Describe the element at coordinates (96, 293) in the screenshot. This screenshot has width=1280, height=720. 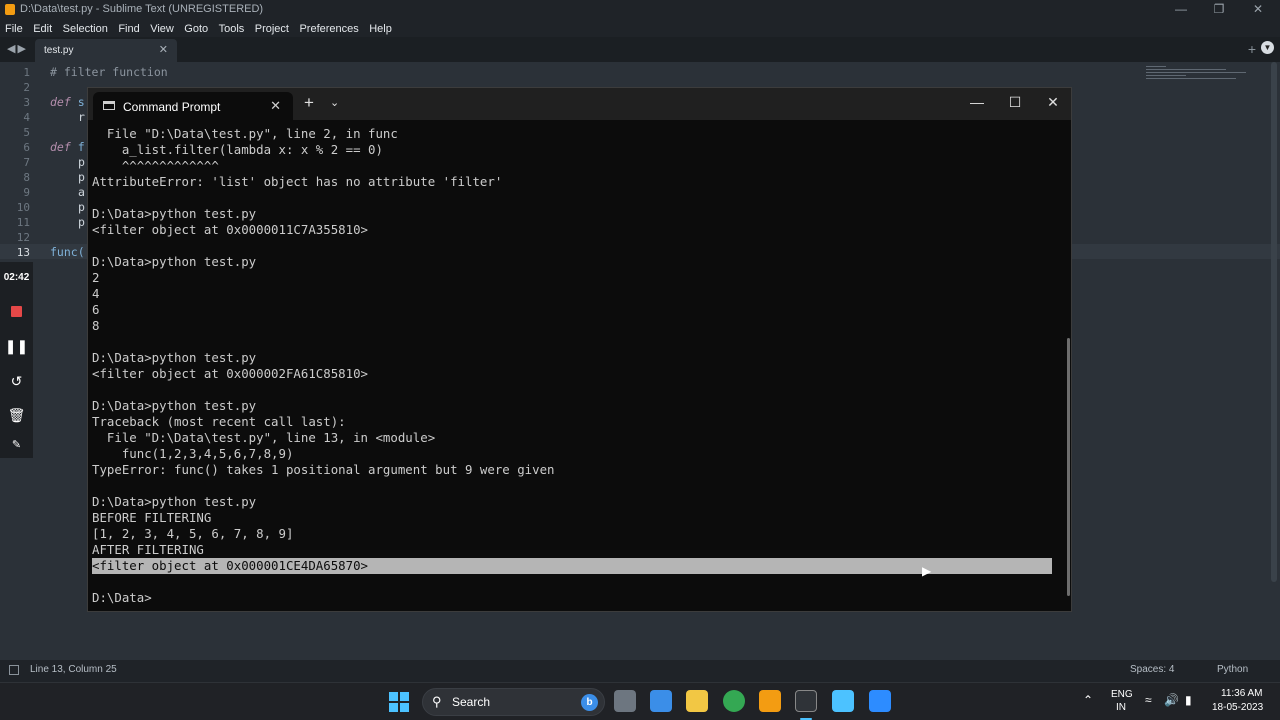
I see `terminal-line: 4` at that location.